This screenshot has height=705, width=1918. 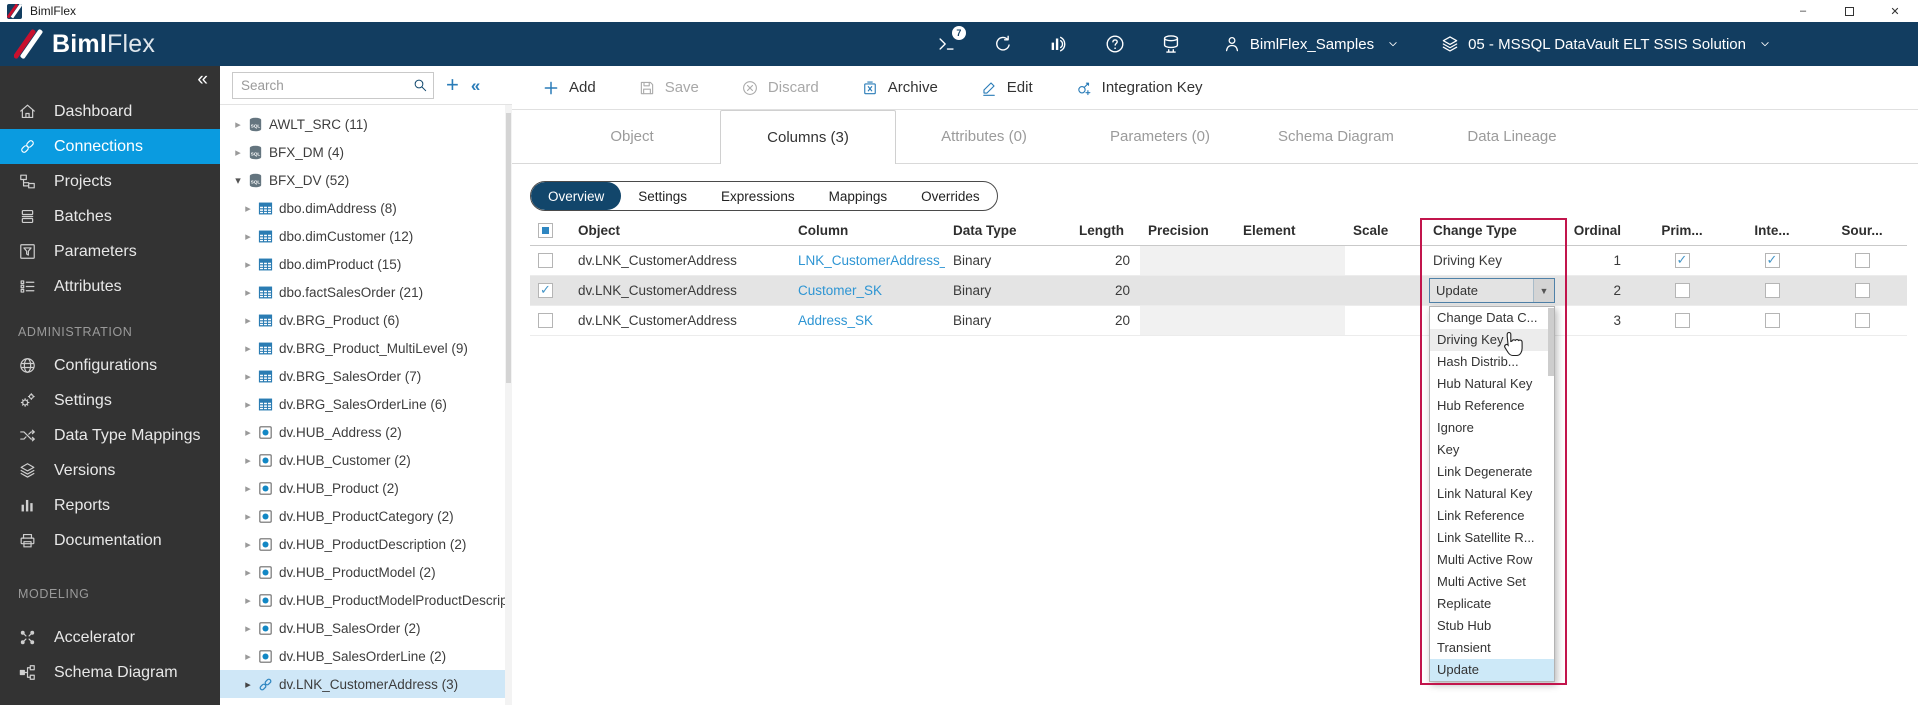 What do you see at coordinates (362, 572) in the screenshot?
I see `tree-item: ▸ dv.HUB_ProductModel (2)` at bounding box center [362, 572].